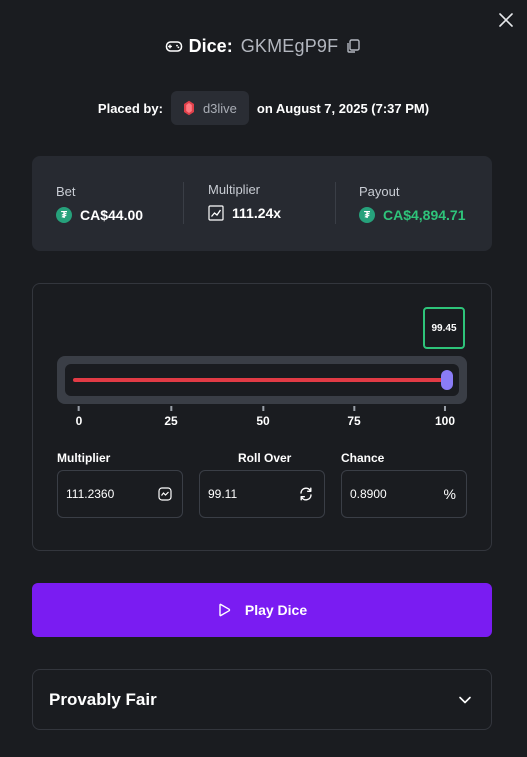 This screenshot has height=757, width=527. Describe the element at coordinates (343, 108) in the screenshot. I see `placed-date: on August 7, 2025 (7:37 PM)` at that location.